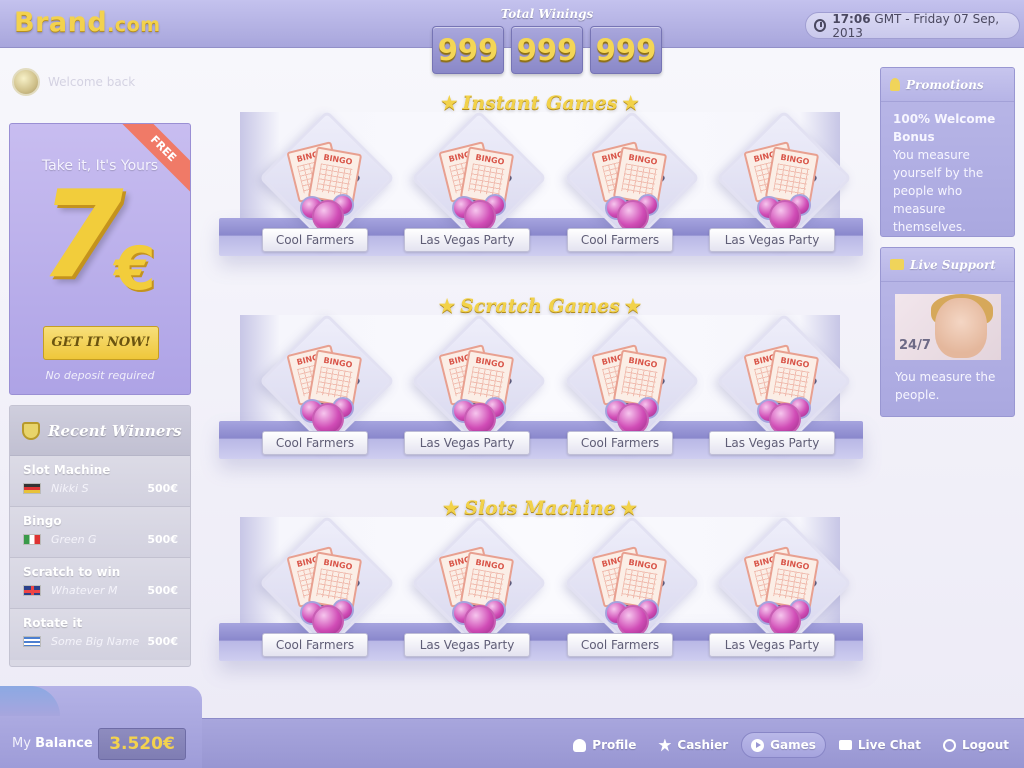 Image resolution: width=1024 pixels, height=768 pixels. I want to click on brand-logo: Brand.com, so click(87, 22).